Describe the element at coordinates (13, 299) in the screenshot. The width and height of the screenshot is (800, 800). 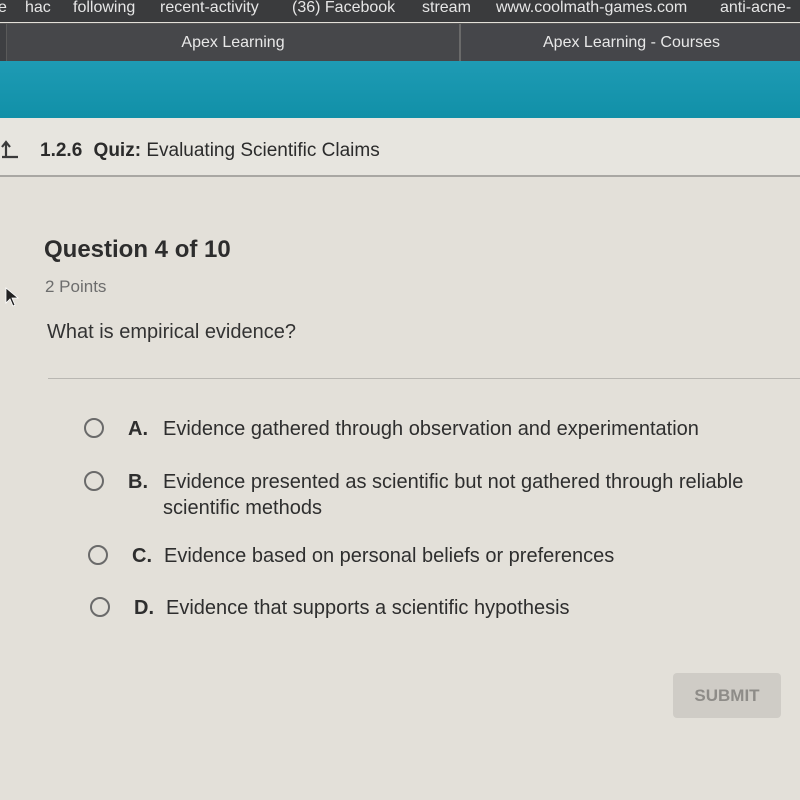
I see `mouse-cursor-icon` at that location.